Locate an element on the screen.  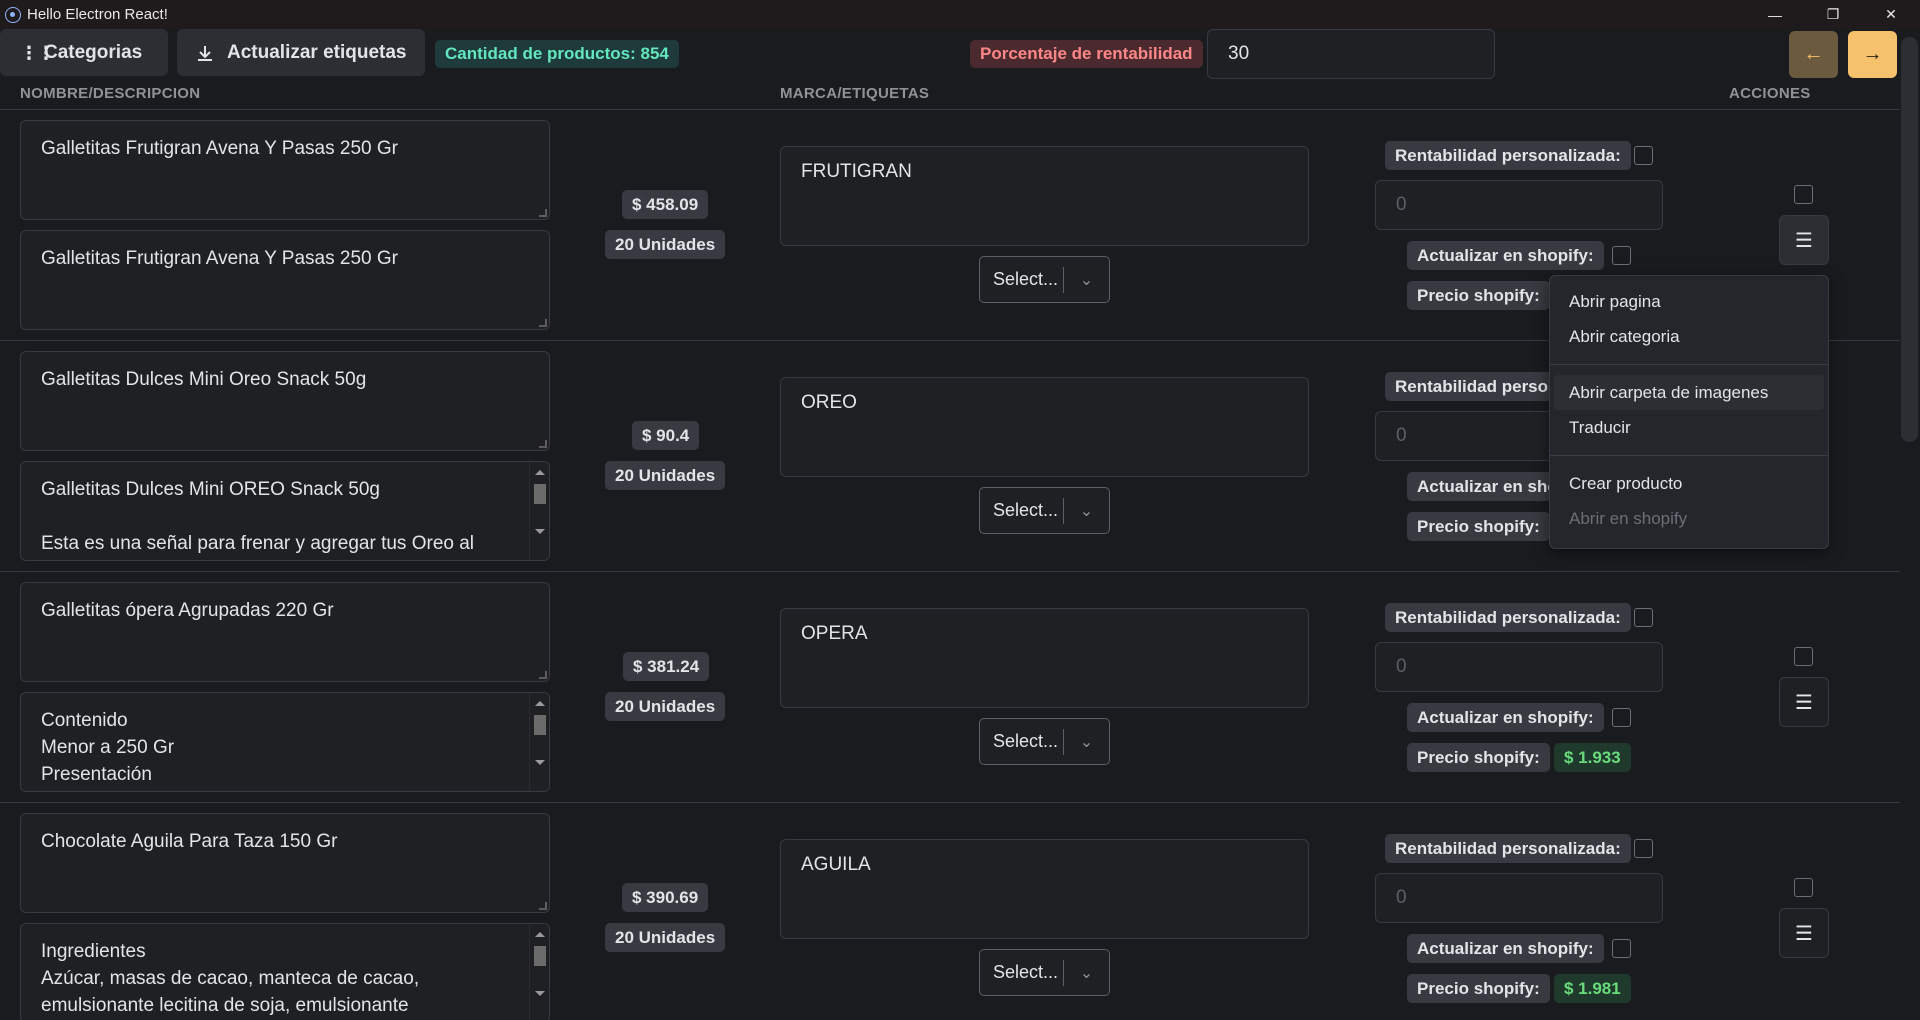
shopify-price-badge: $ 1.933 is located at coordinates (1592, 757).